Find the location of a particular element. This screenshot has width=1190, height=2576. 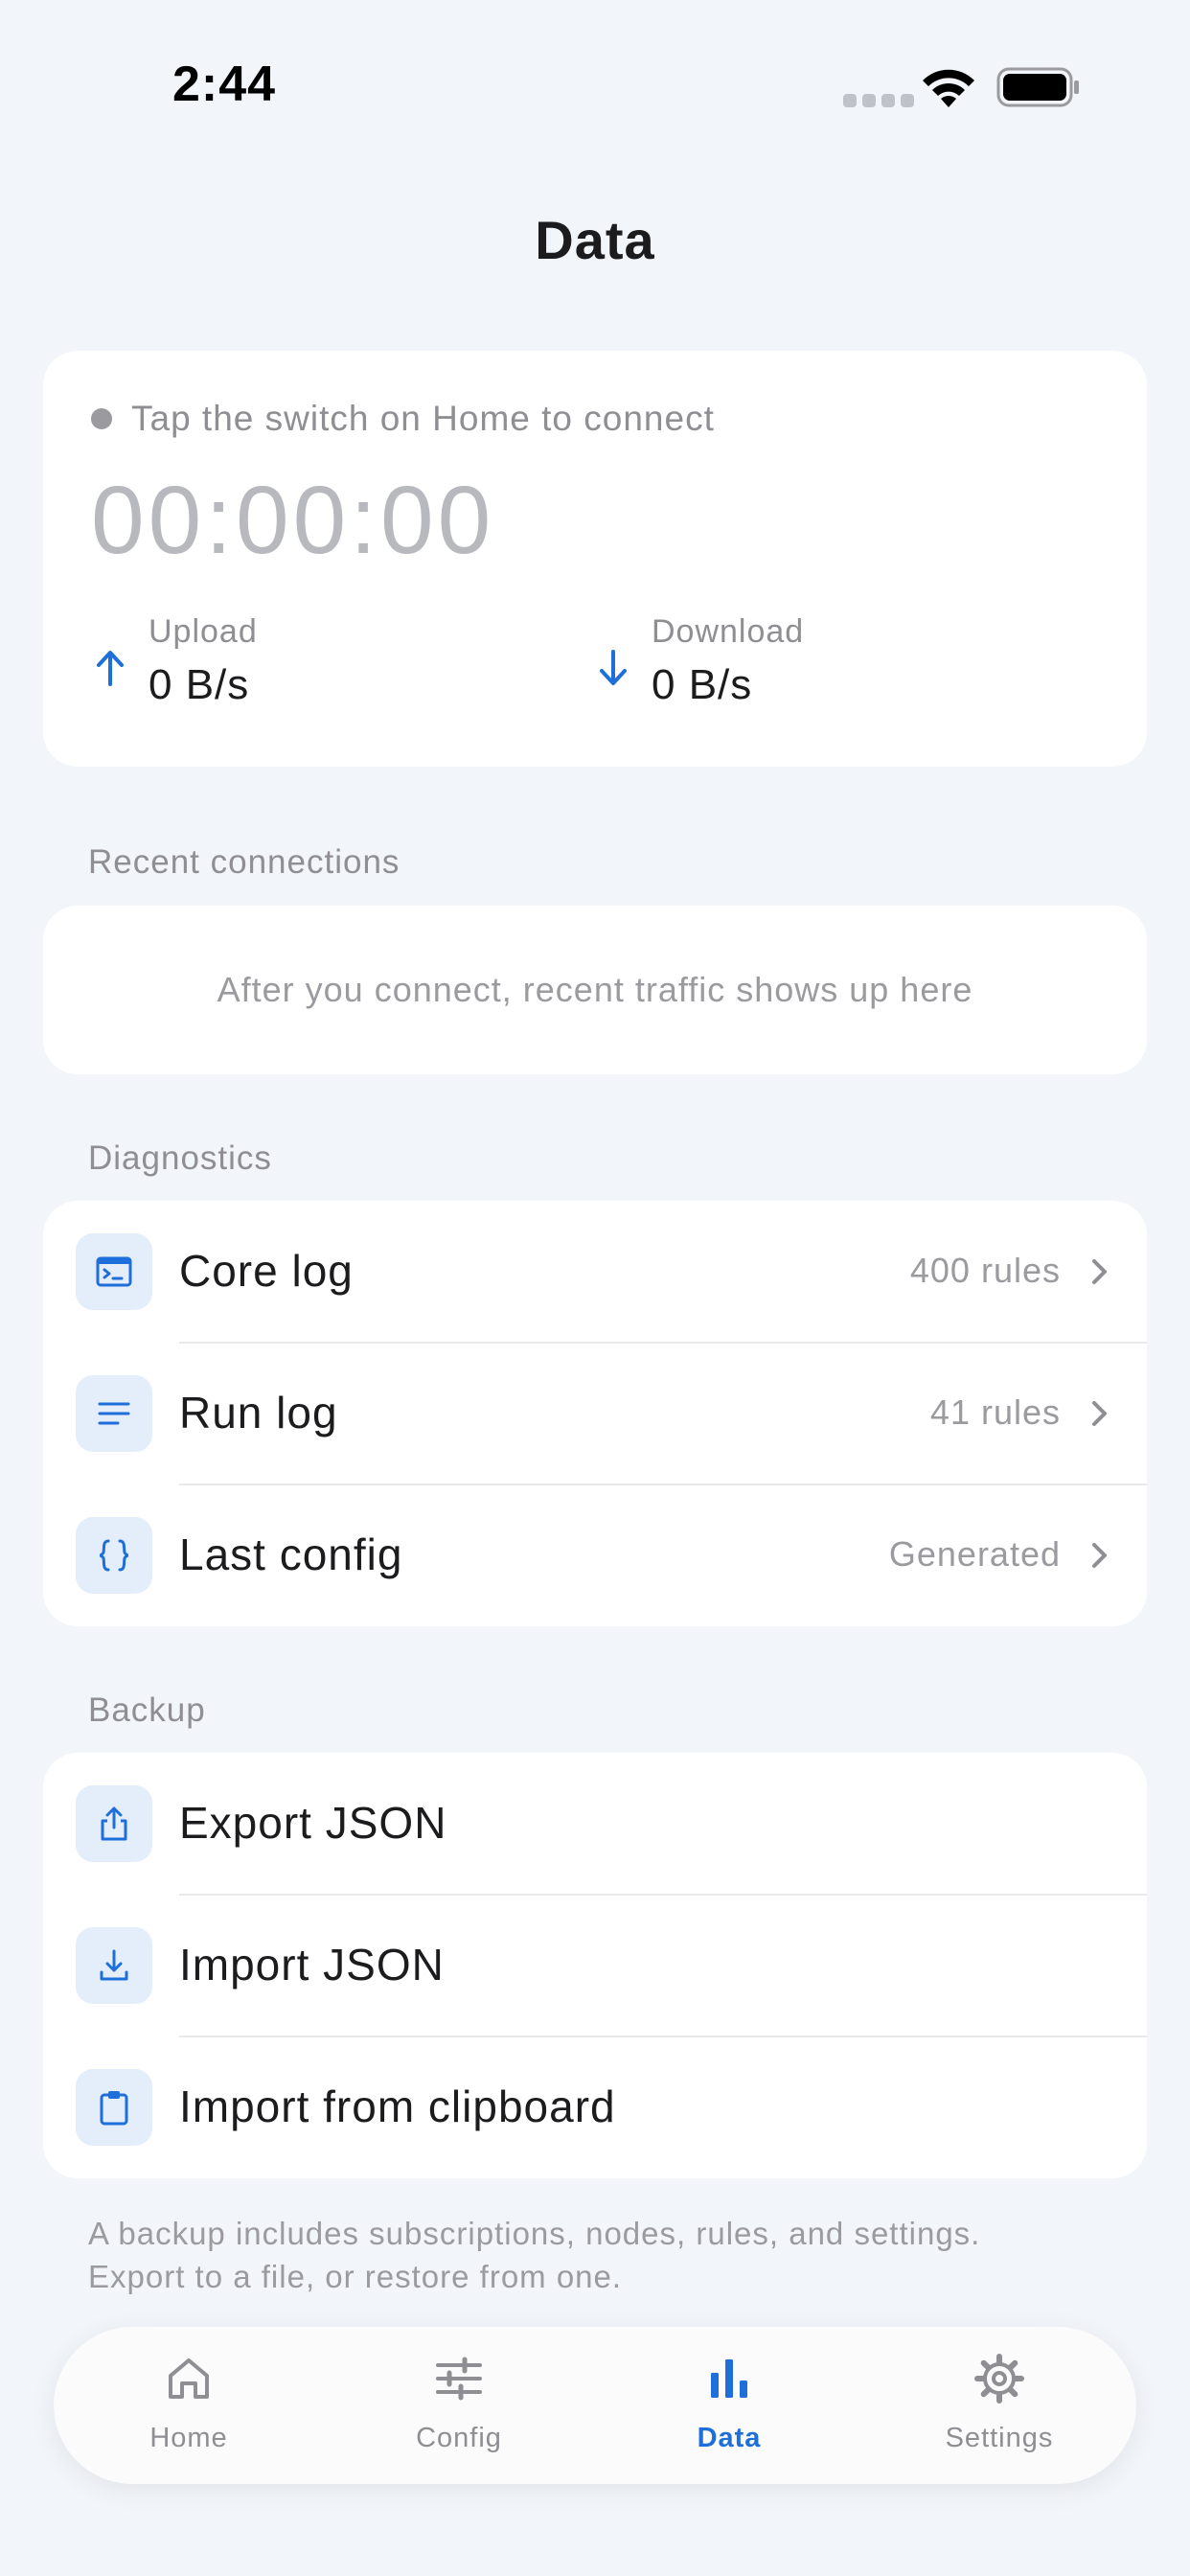

connection-status-text: Tap the switch on Home to connect is located at coordinates (423, 418).